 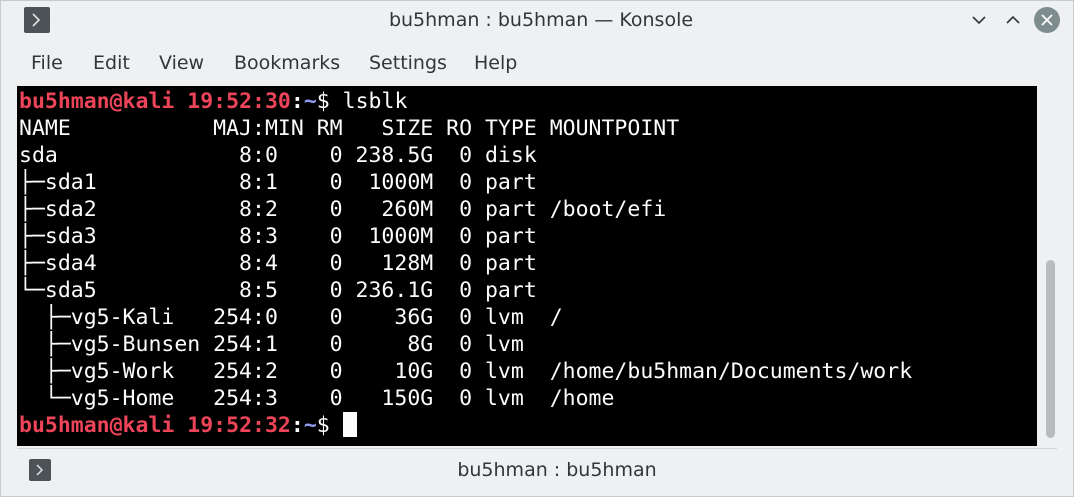 I want to click on output-line: ├─sda1 8:1 0 1000M 0 part, so click(x=278, y=182).